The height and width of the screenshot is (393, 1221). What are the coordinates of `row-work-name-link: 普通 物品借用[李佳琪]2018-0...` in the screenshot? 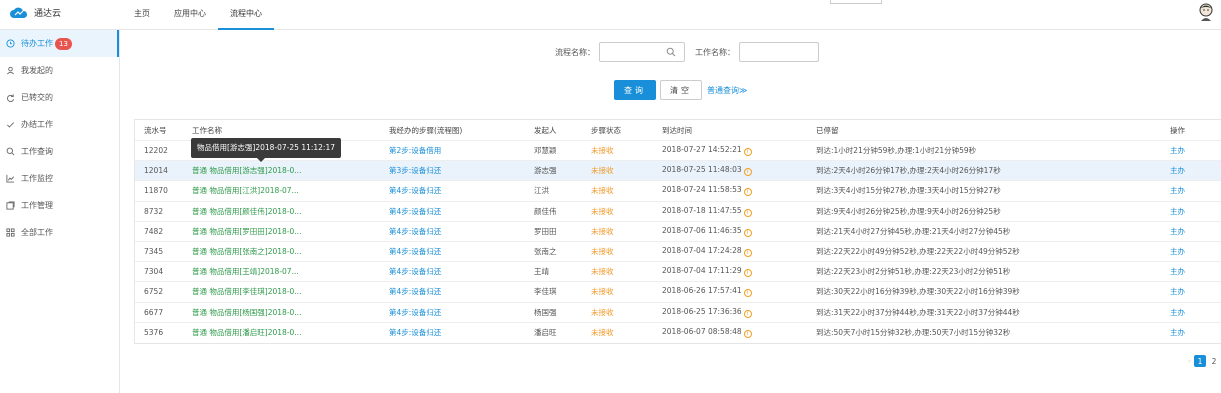 It's located at (290, 291).